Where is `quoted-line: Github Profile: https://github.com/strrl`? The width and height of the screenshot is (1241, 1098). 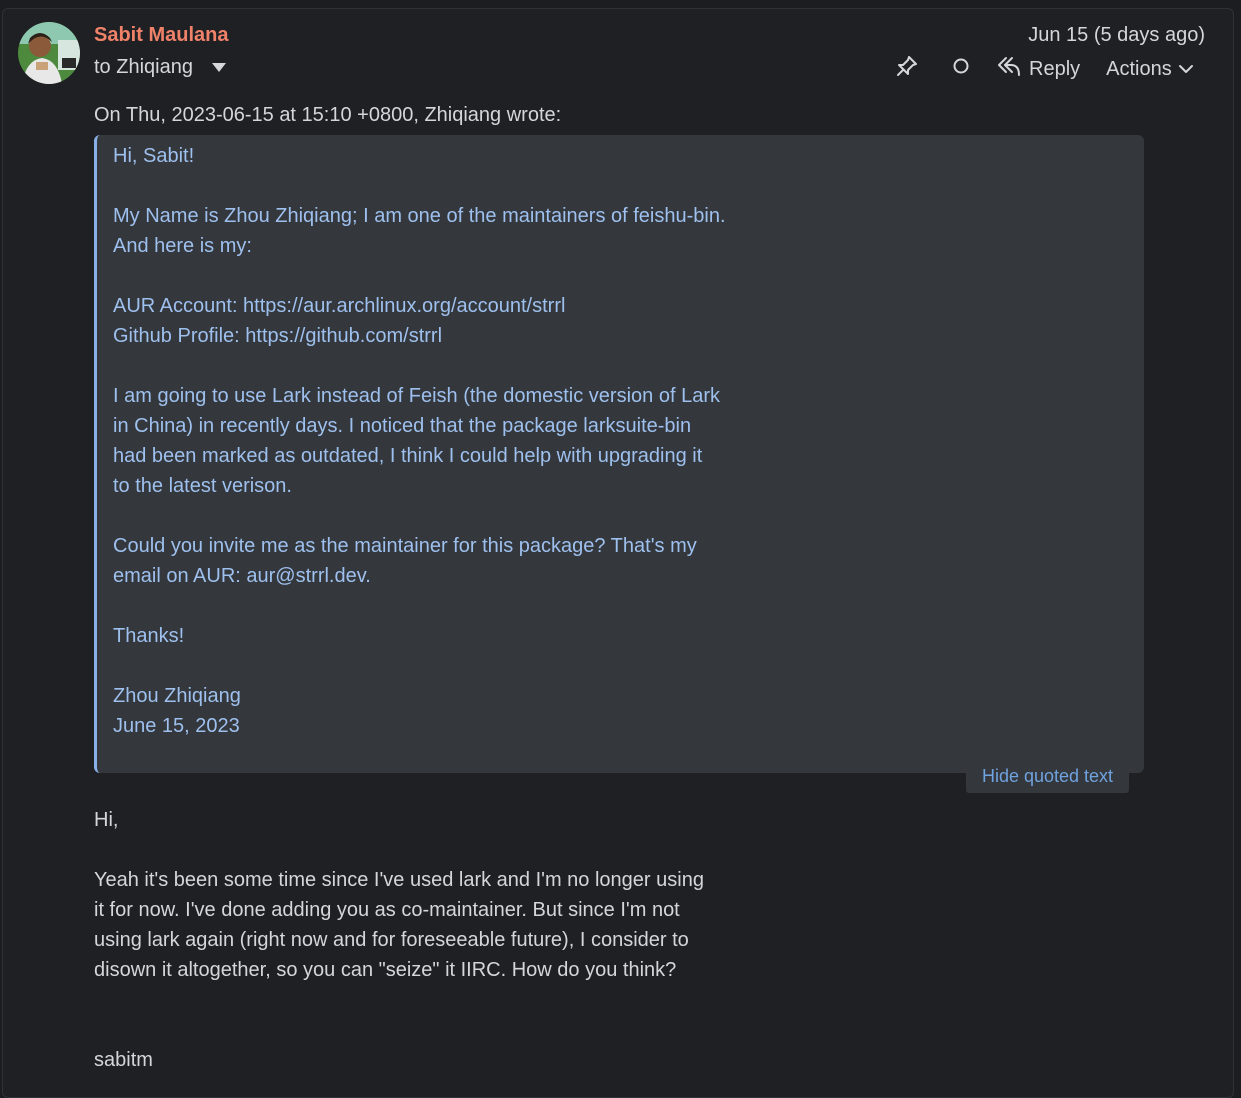
quoted-line: Github Profile: https://github.com/strrl is located at coordinates (278, 336).